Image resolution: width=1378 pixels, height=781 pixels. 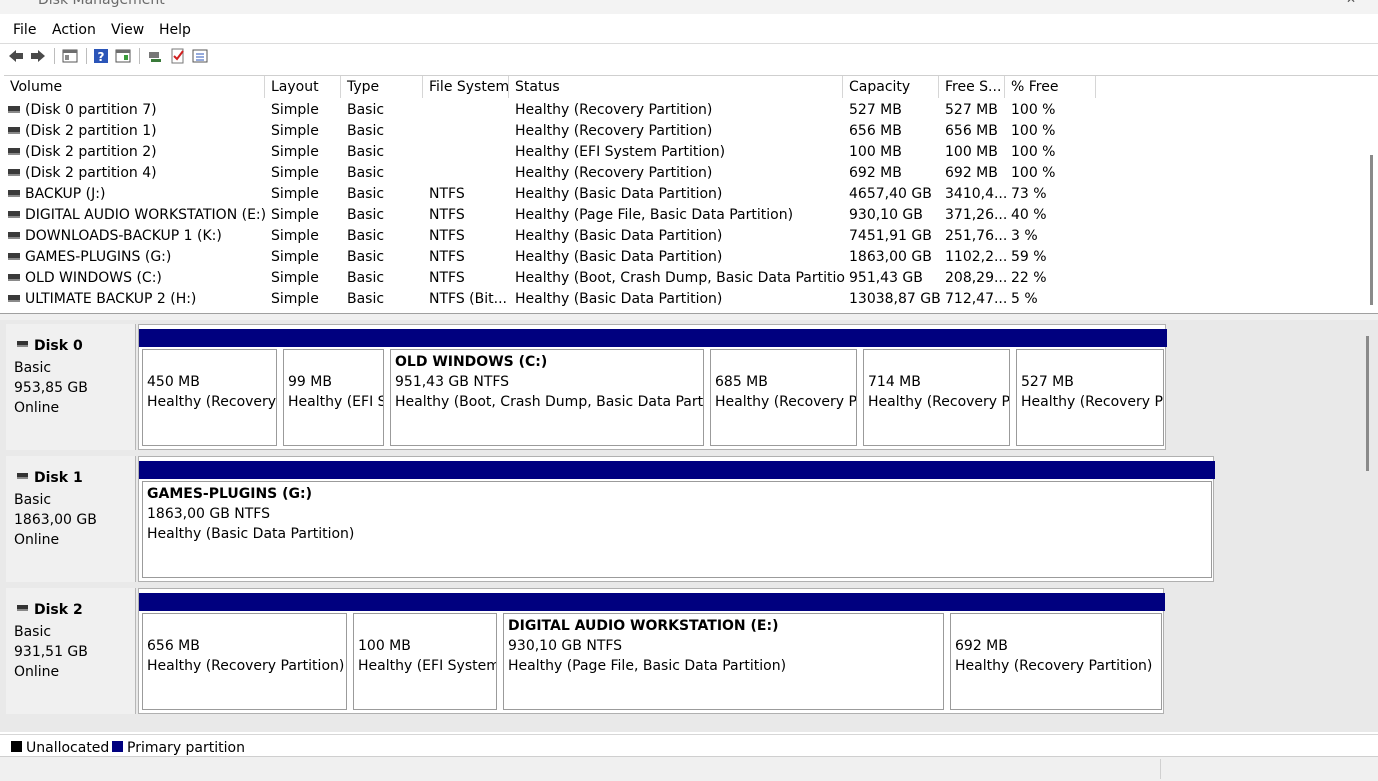 What do you see at coordinates (123, 56) in the screenshot?
I see `properties-icon` at bounding box center [123, 56].